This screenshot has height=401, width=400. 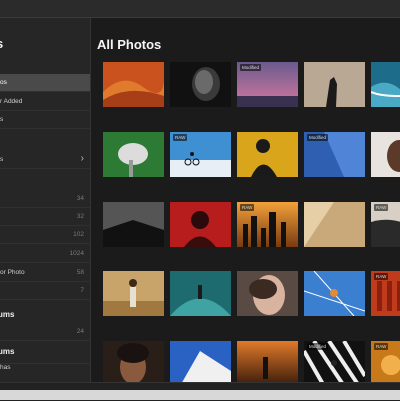 What do you see at coordinates (80, 198) in the screenshot?
I see `sidebar-item-count: 34` at bounding box center [80, 198].